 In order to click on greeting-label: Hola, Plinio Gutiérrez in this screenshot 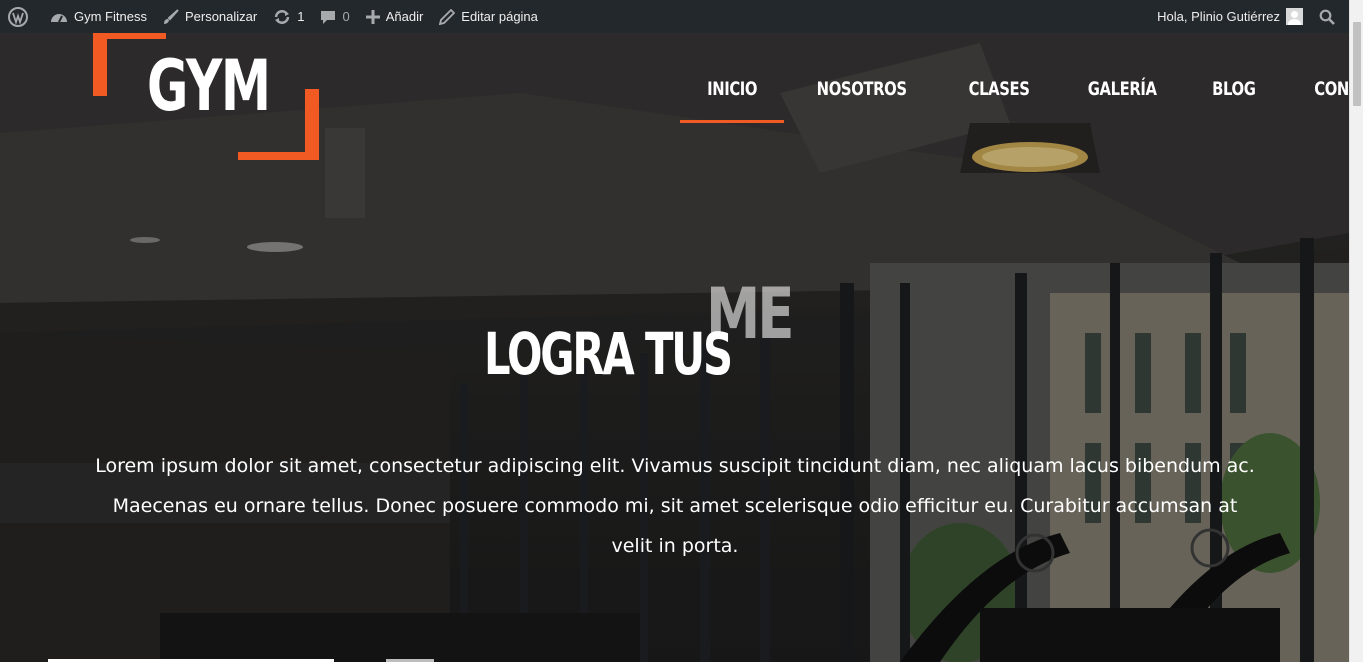, I will do `click(1218, 16)`.